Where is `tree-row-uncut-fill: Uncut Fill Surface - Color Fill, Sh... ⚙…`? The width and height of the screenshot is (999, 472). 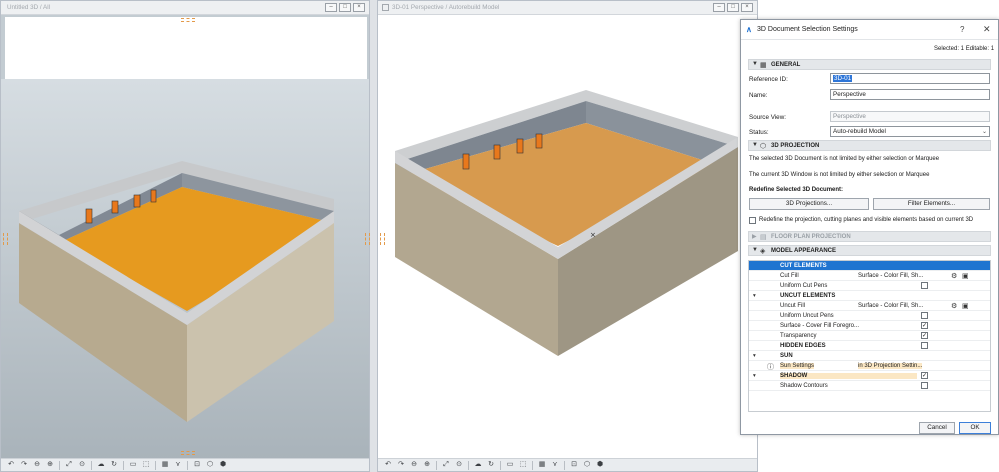 tree-row-uncut-fill: Uncut Fill Surface - Color Fill, Sh... ⚙… is located at coordinates (869, 306).